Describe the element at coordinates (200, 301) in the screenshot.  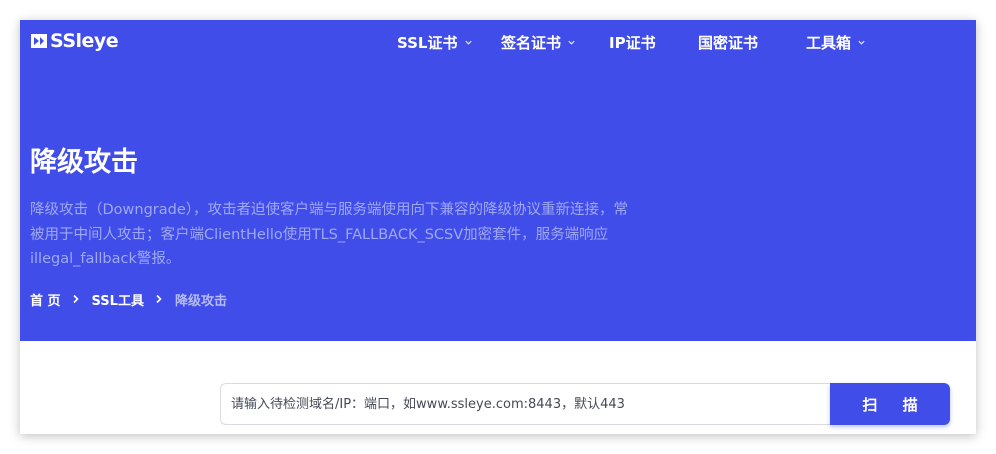
I see `breadcrumb-current: 降级攻击` at that location.